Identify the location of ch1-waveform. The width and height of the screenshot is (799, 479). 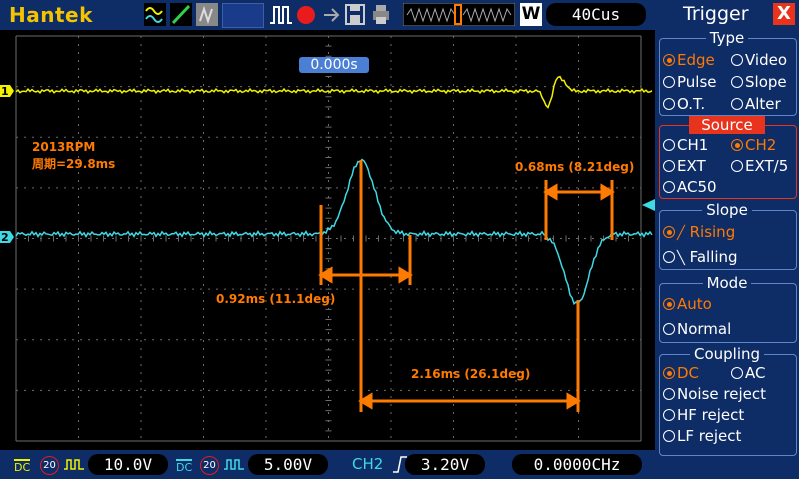
(334, 92).